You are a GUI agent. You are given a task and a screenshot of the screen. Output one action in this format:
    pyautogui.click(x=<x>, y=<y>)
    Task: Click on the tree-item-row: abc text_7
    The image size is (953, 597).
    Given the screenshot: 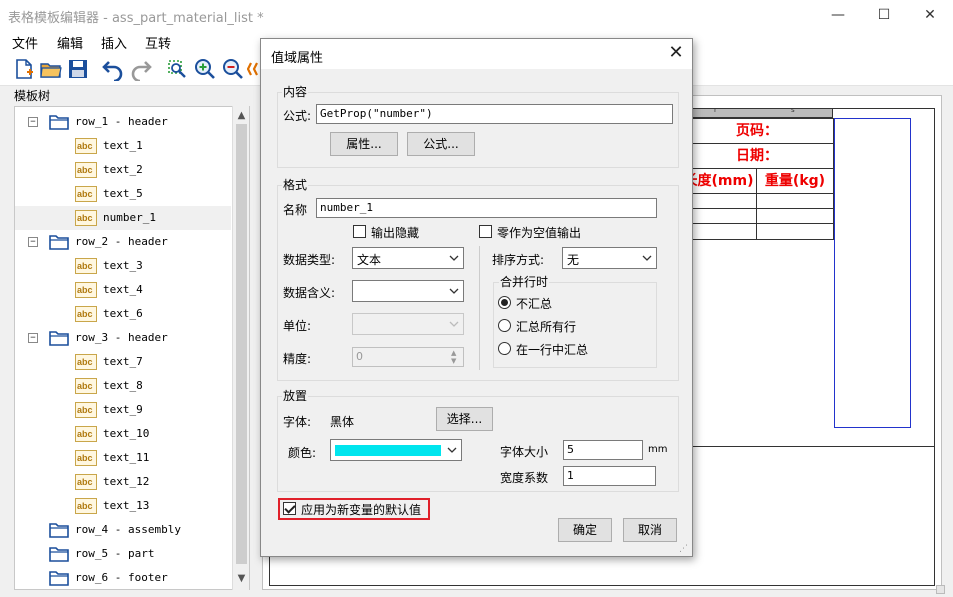 What is the action you would take?
    pyautogui.click(x=123, y=362)
    